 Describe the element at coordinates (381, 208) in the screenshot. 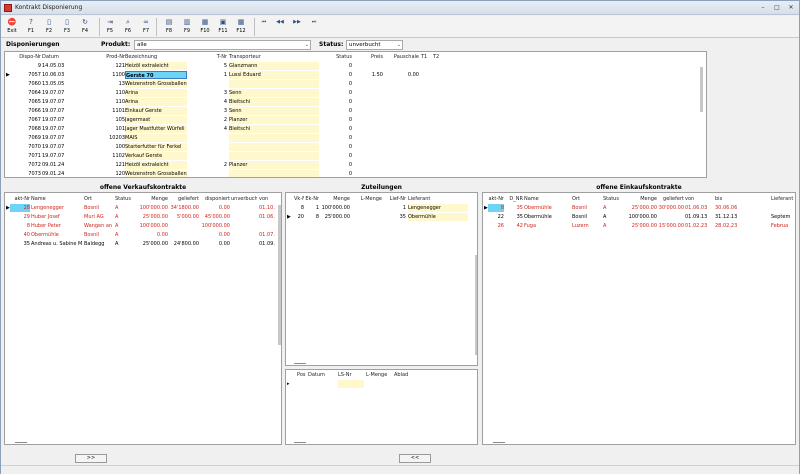

I see `zu-row: 8 1 100'000.00 1 Lengenegger` at that location.